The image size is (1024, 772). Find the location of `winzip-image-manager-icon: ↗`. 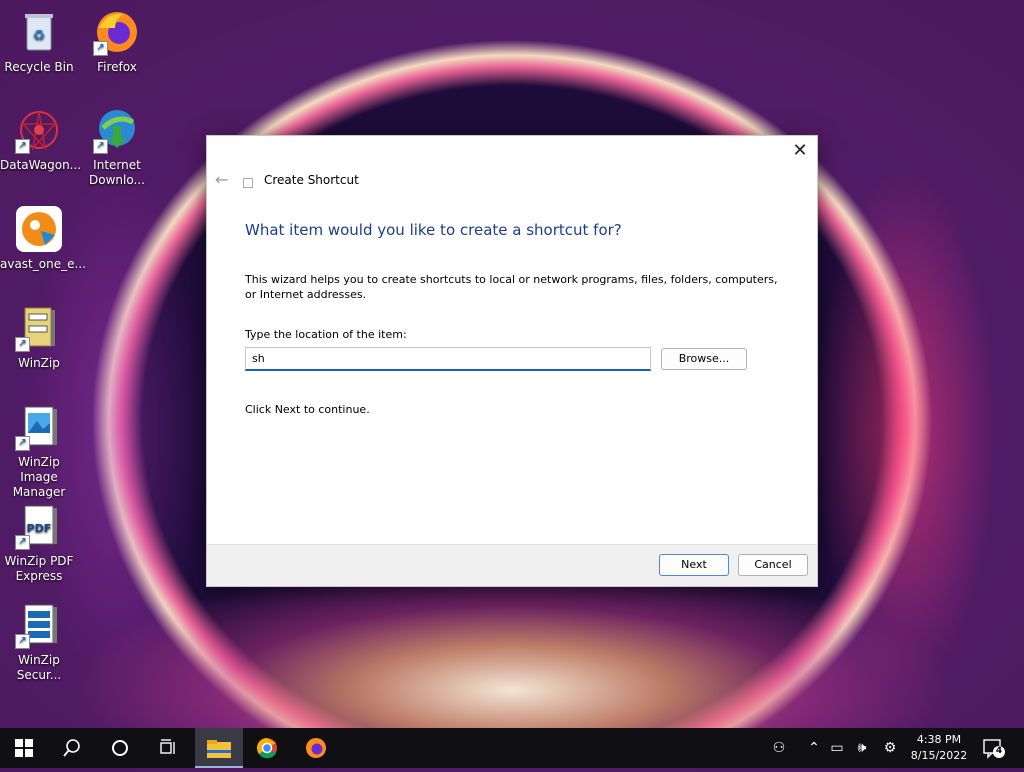

winzip-image-manager-icon: ↗ is located at coordinates (39, 427).